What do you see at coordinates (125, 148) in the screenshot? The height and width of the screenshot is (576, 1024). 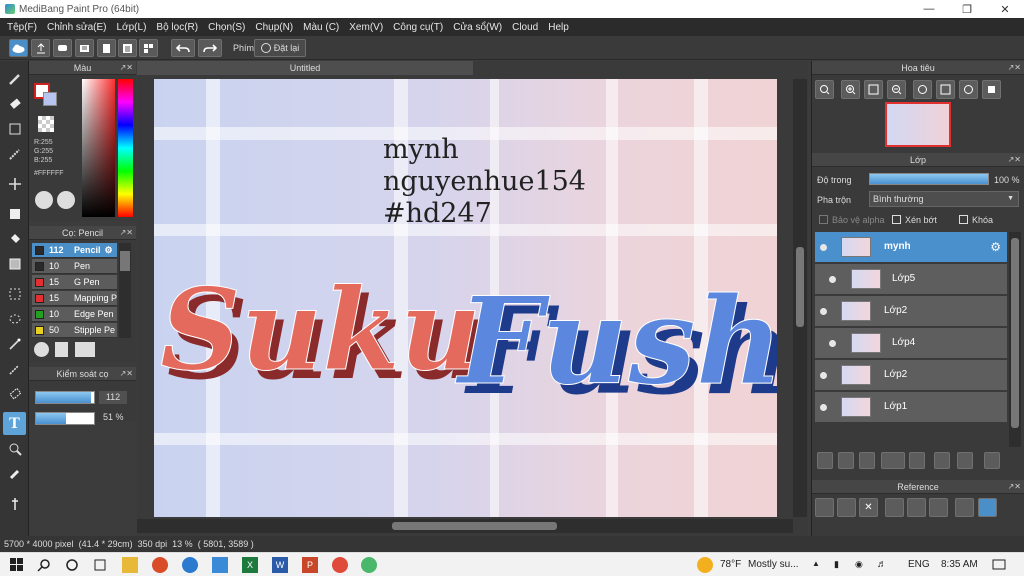 I see `hue-slider` at bounding box center [125, 148].